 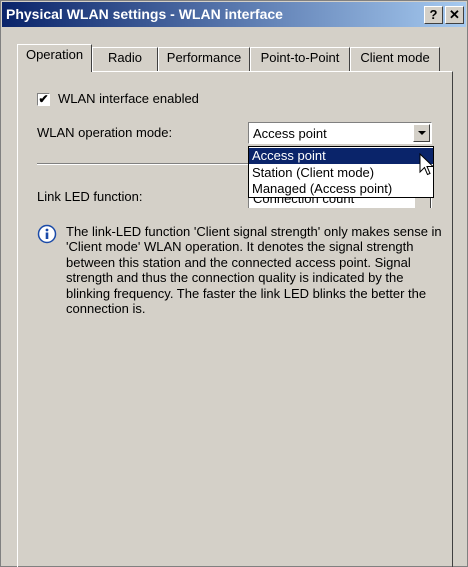 I want to click on tab-point-to-point: Point-to-Point, so click(x=300, y=59).